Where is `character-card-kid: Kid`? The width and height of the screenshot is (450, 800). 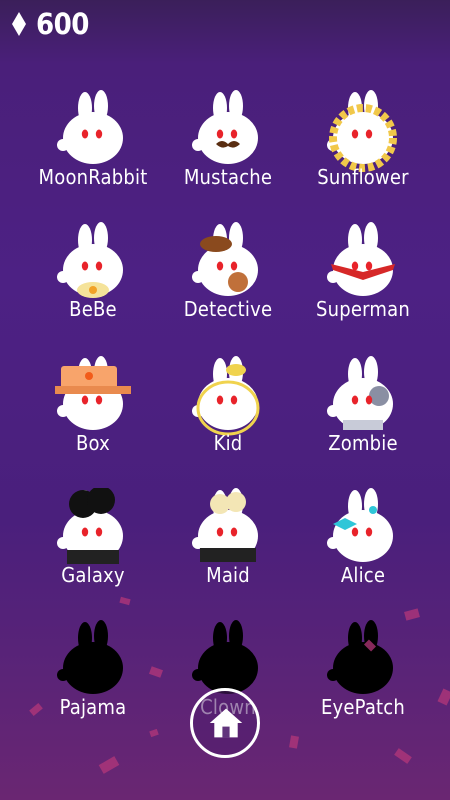 character-card-kid: Kid is located at coordinates (228, 421).